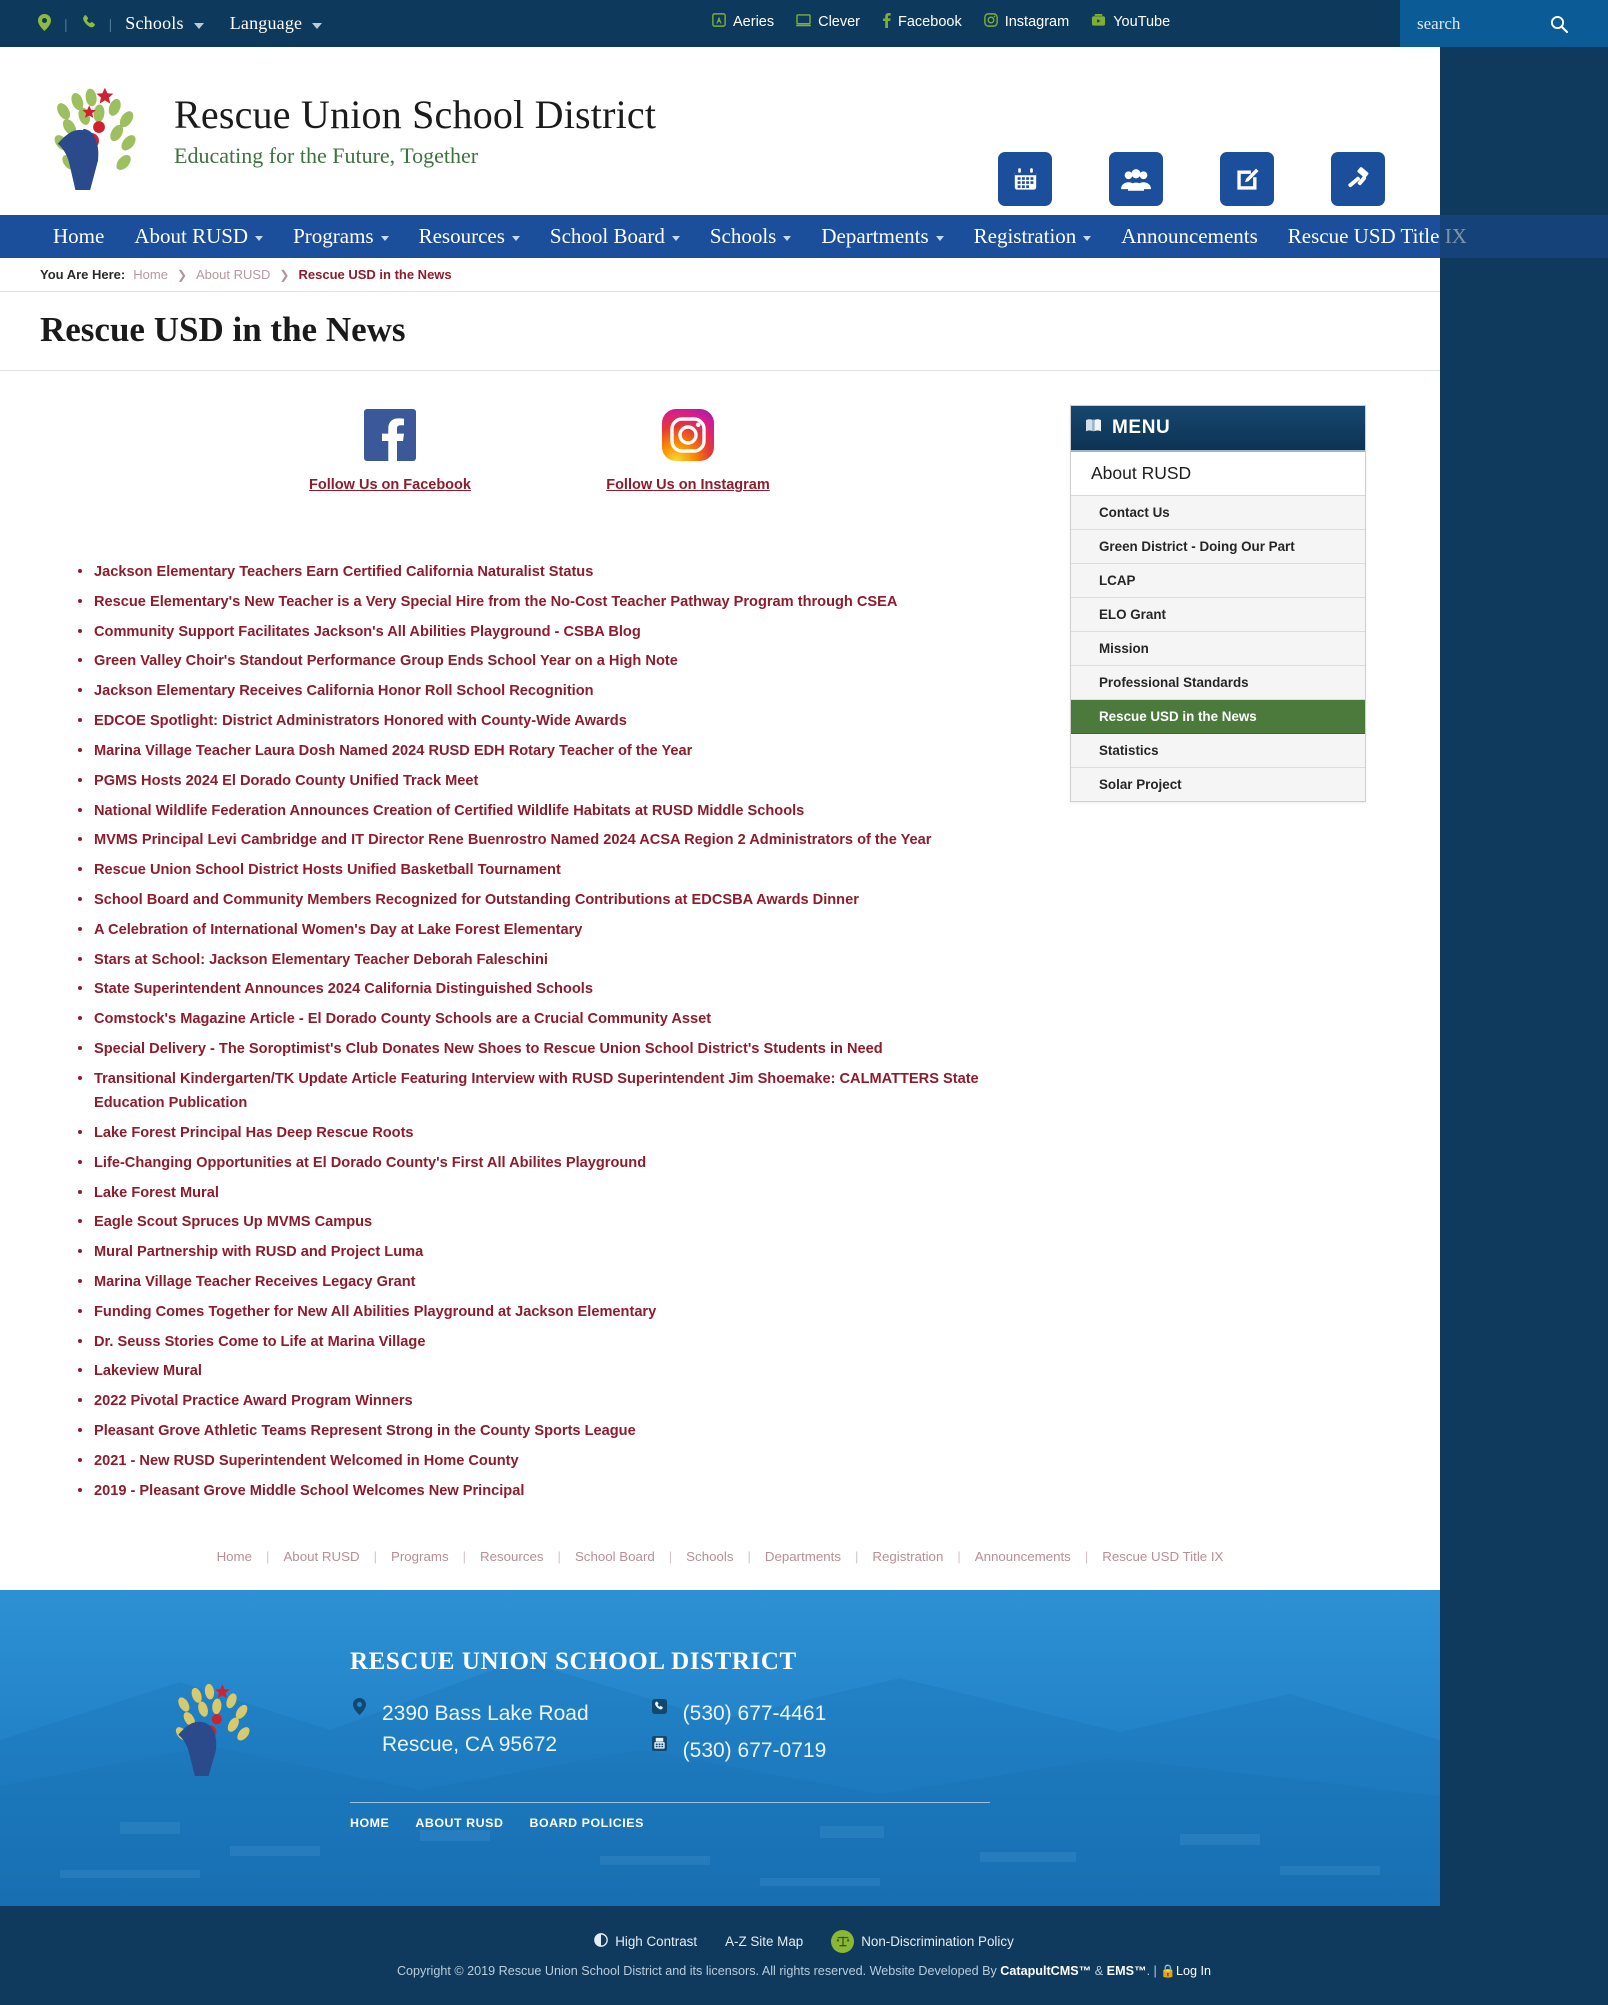 Image resolution: width=1608 pixels, height=2005 pixels. Describe the element at coordinates (469, 236) in the screenshot. I see `nav-item-resources: Resources` at that location.